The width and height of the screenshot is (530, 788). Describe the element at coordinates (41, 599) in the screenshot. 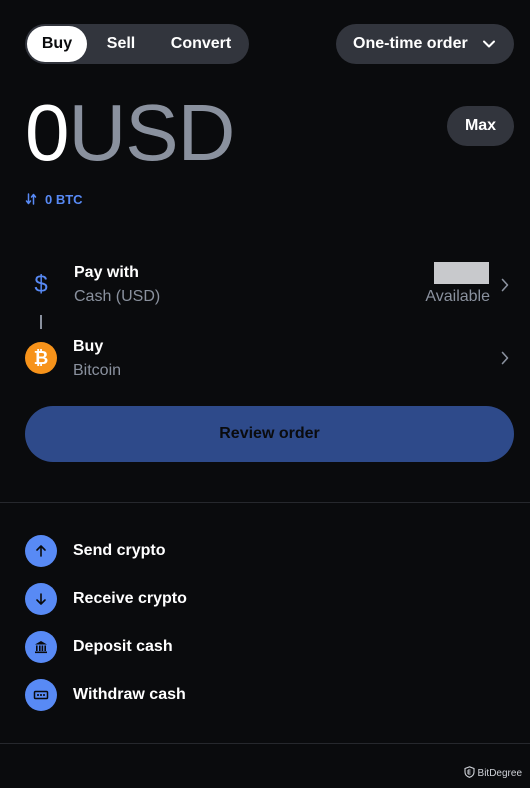

I see `arrow-down-icon` at that location.